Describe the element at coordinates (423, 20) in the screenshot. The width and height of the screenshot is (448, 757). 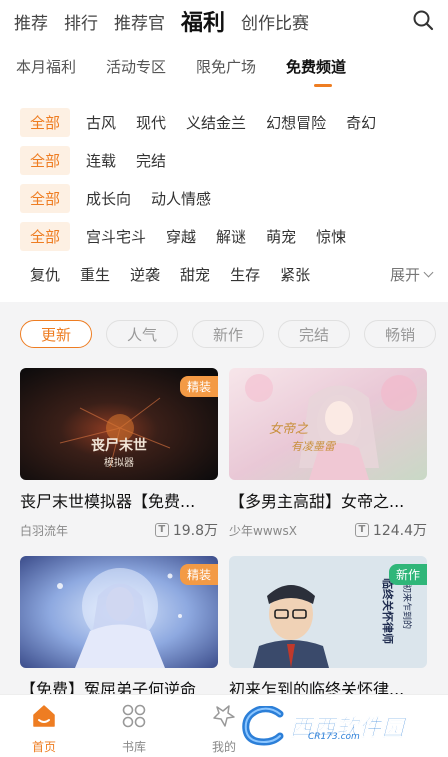
I see `search-icon` at that location.